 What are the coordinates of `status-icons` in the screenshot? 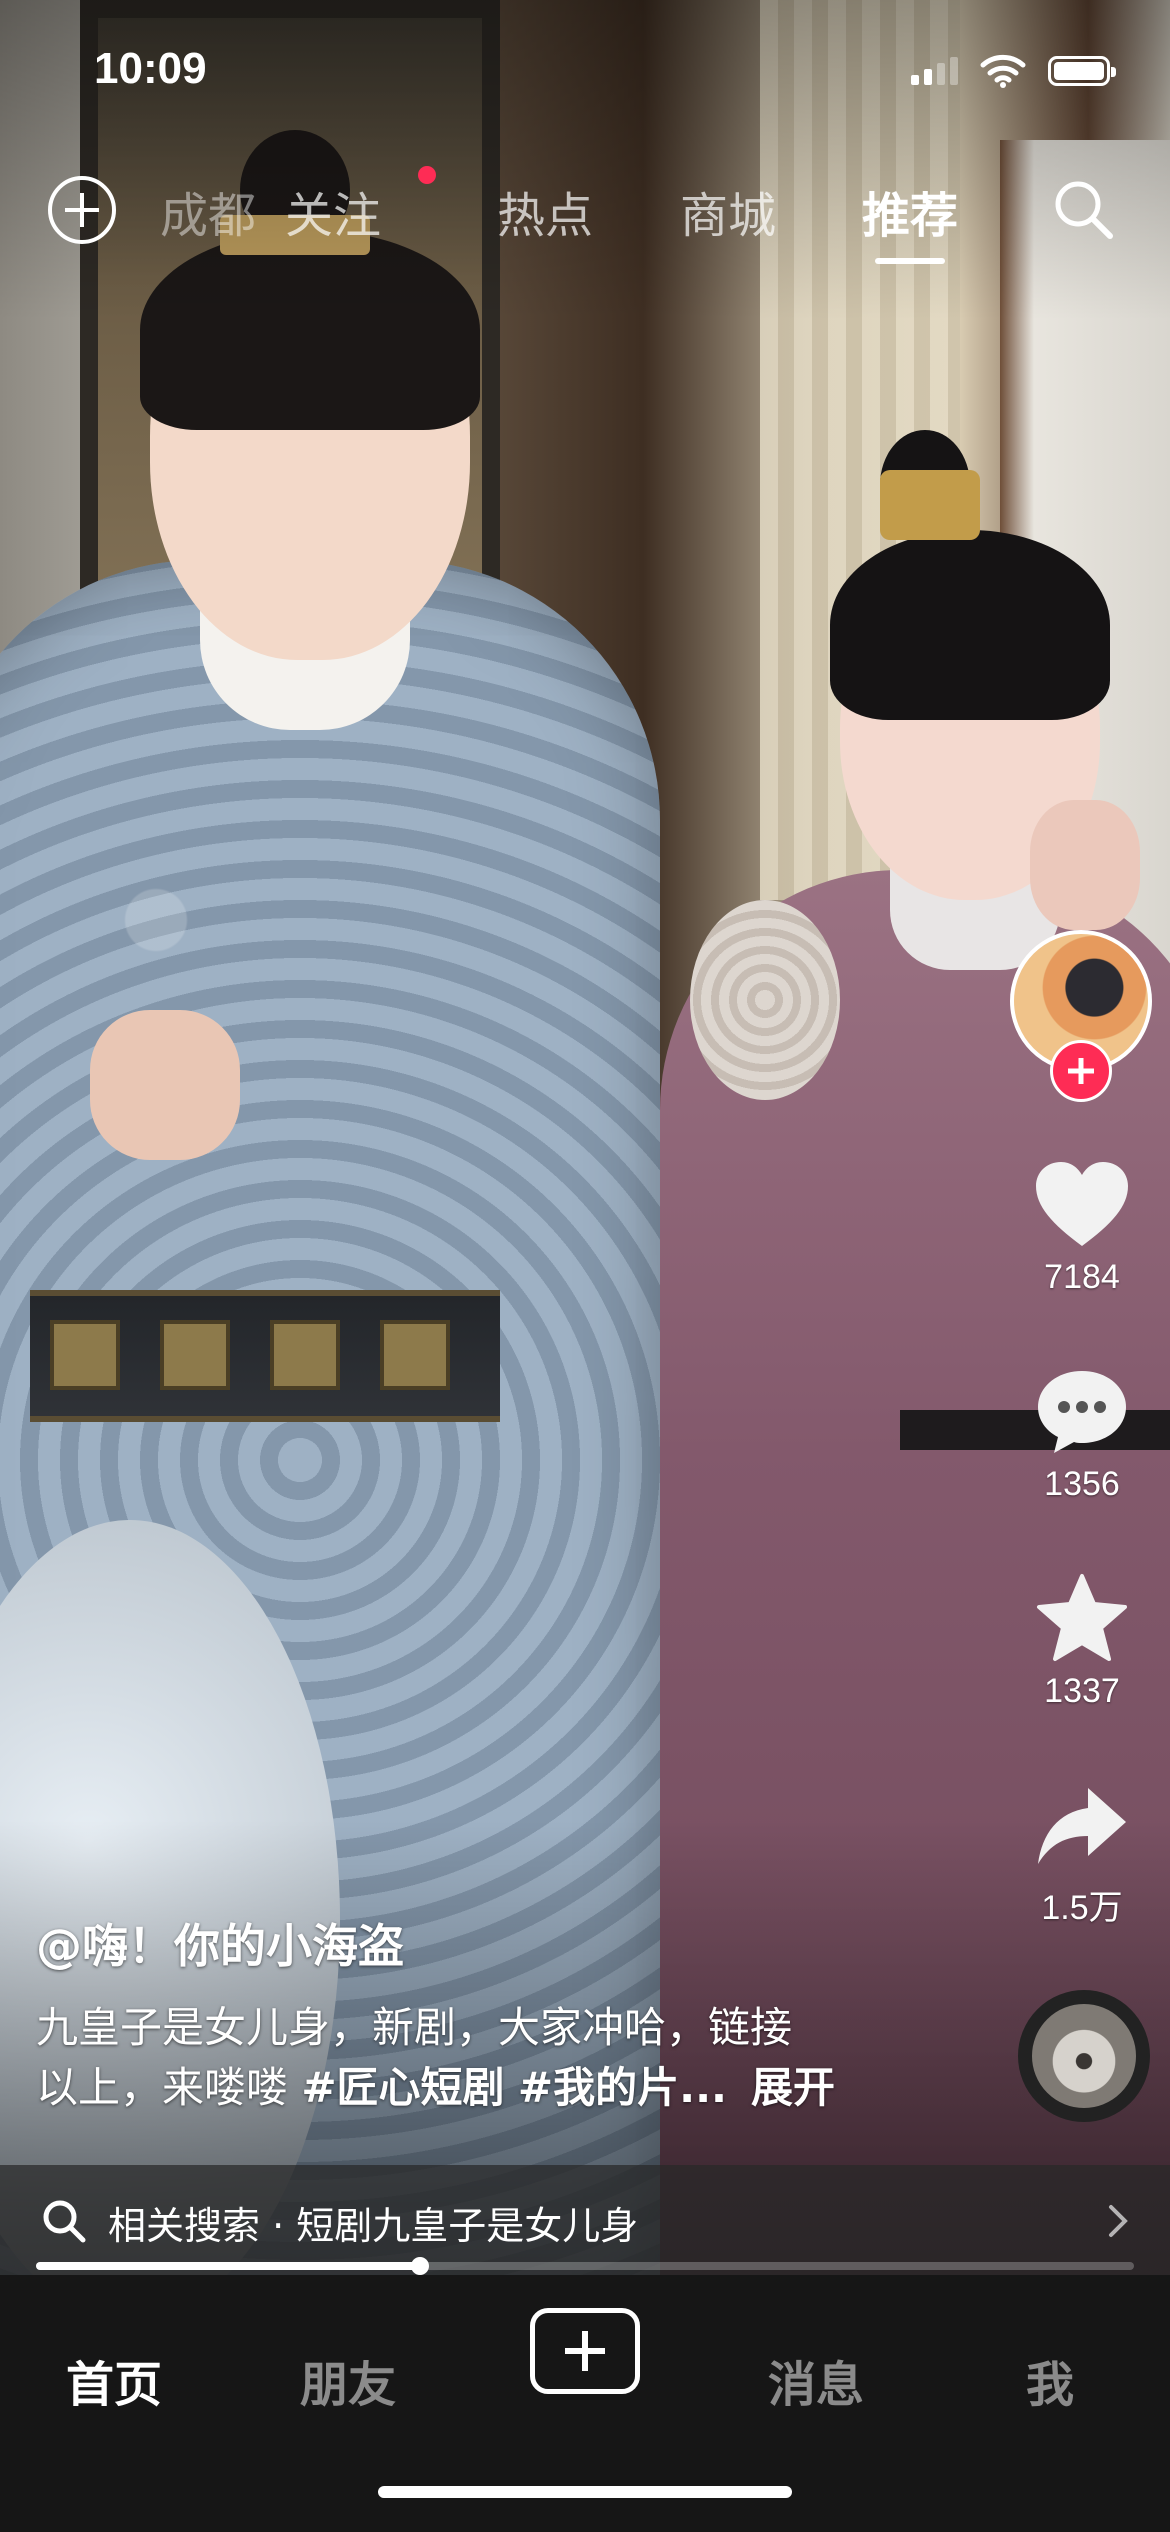 It's located at (1013, 71).